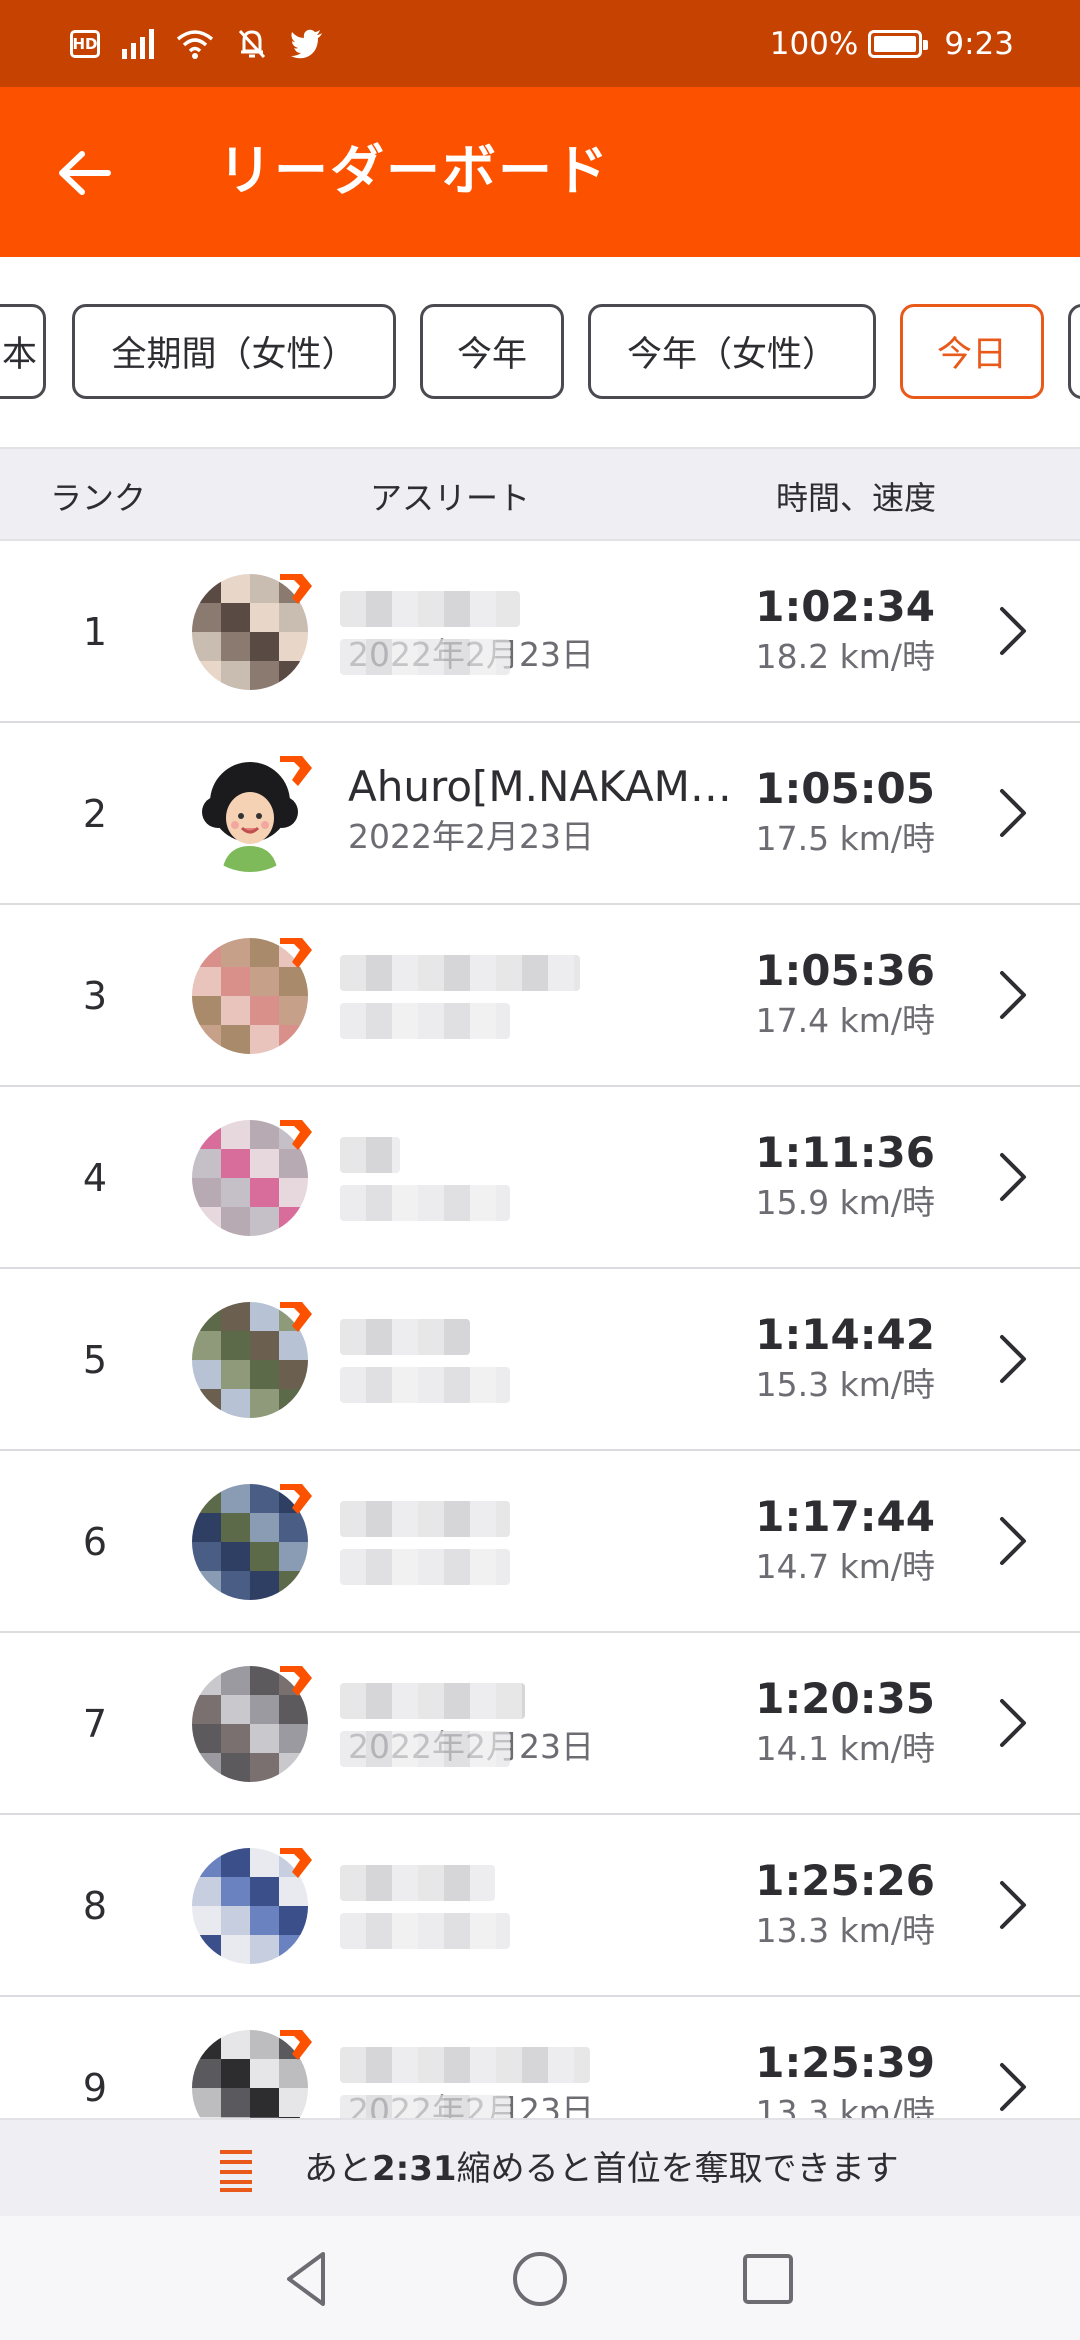 This screenshot has height=2340, width=1080. What do you see at coordinates (845, 1202) in the screenshot?
I see `average-speed: 15.9 km/時` at bounding box center [845, 1202].